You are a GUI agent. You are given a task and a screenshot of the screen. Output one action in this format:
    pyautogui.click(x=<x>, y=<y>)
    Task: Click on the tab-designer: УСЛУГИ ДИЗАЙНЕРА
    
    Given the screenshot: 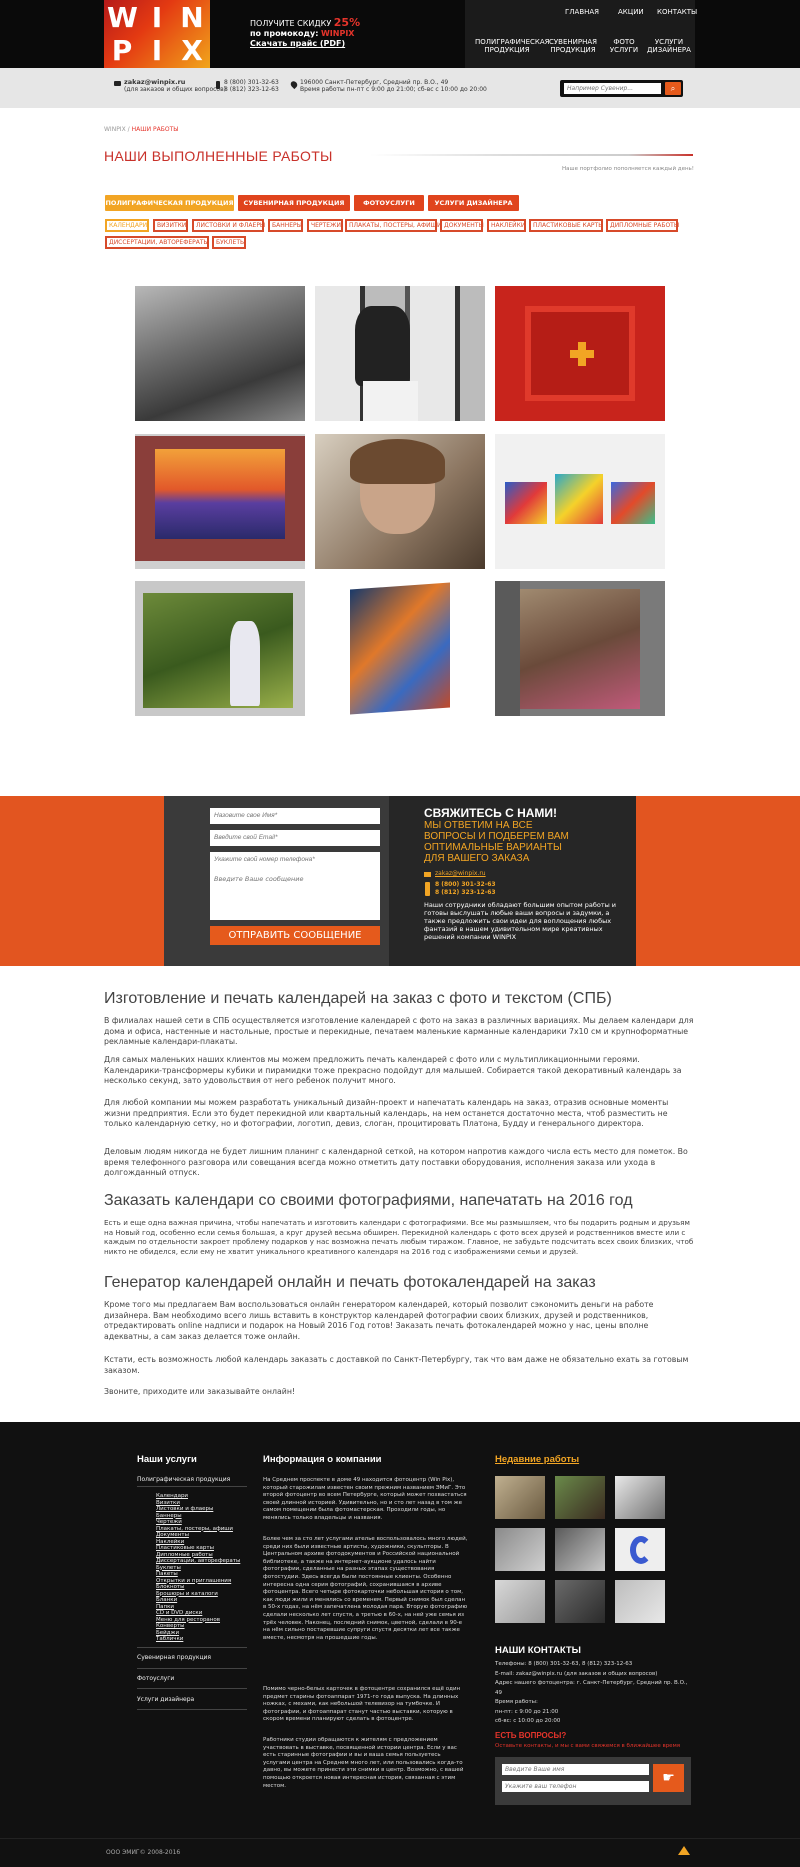 What is the action you would take?
    pyautogui.click(x=473, y=203)
    